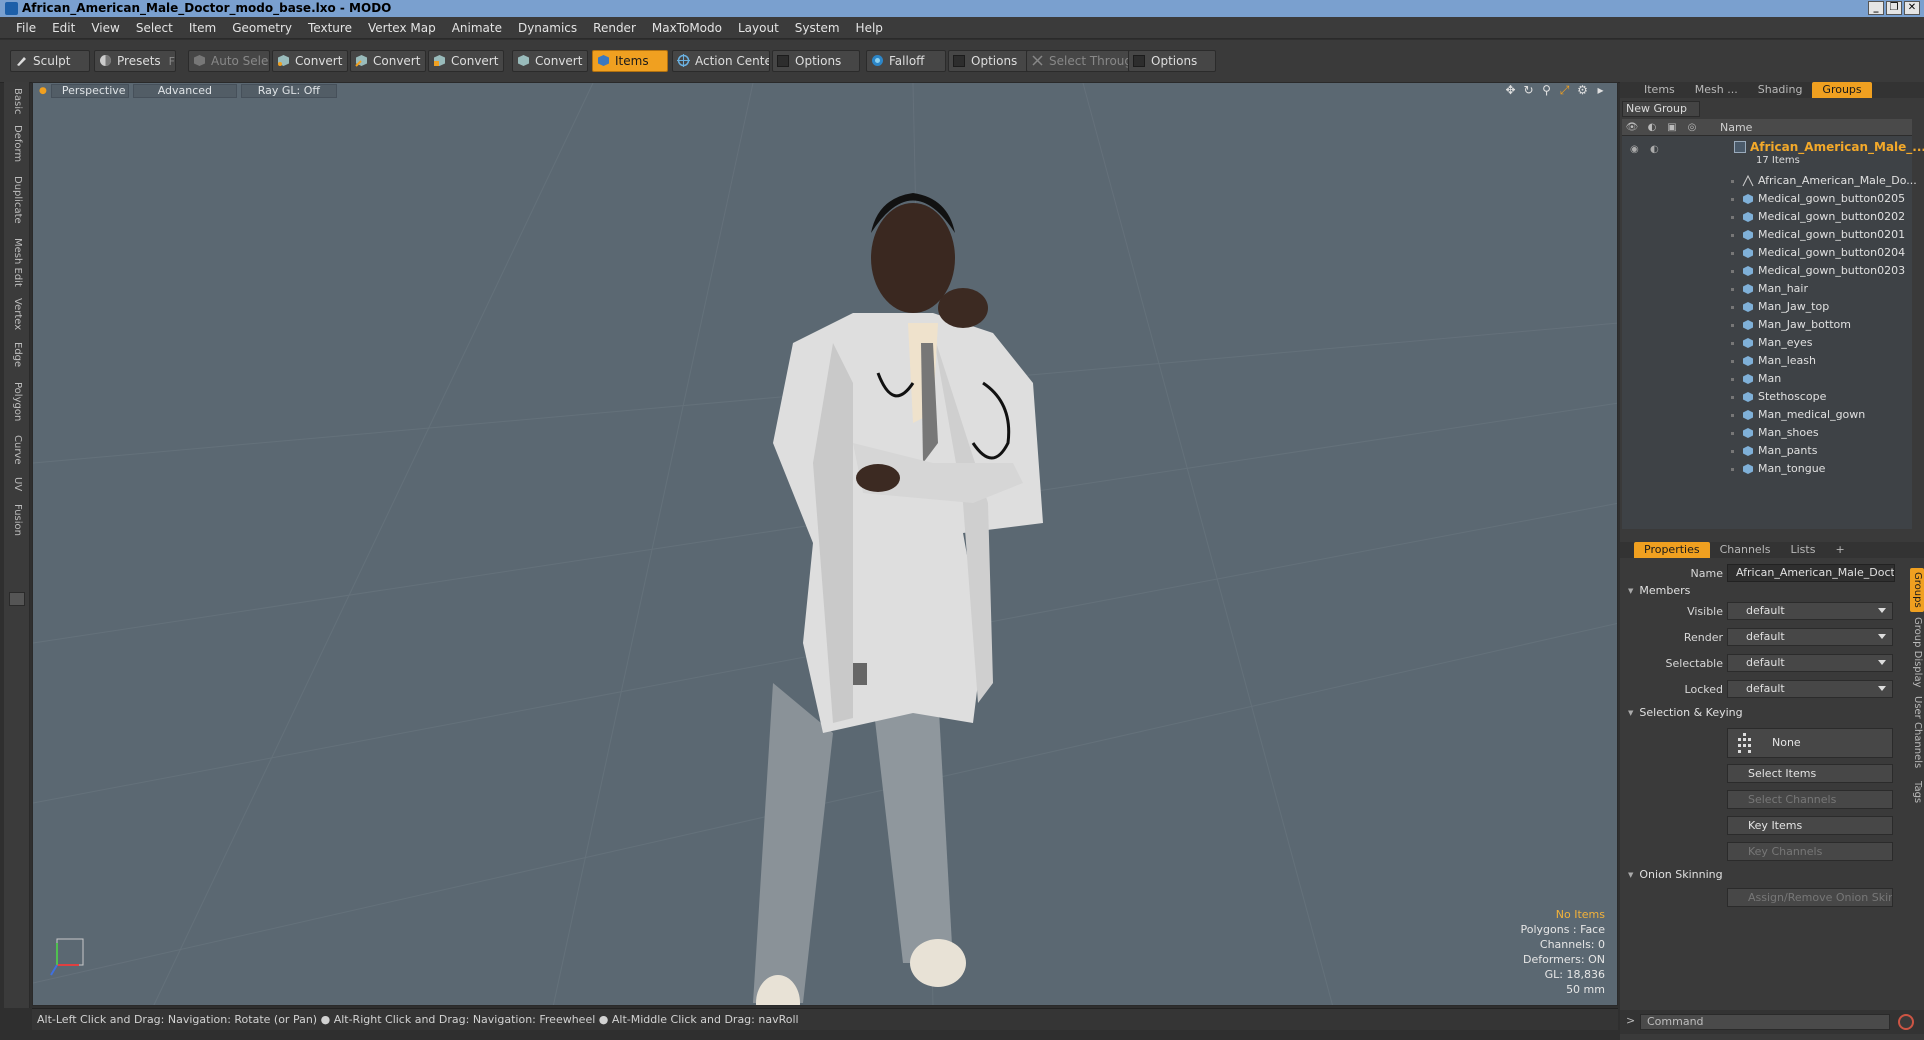 The height and width of the screenshot is (1040, 1924). Describe the element at coordinates (1917, 792) in the screenshot. I see `side-tab-tags: Tags` at that location.